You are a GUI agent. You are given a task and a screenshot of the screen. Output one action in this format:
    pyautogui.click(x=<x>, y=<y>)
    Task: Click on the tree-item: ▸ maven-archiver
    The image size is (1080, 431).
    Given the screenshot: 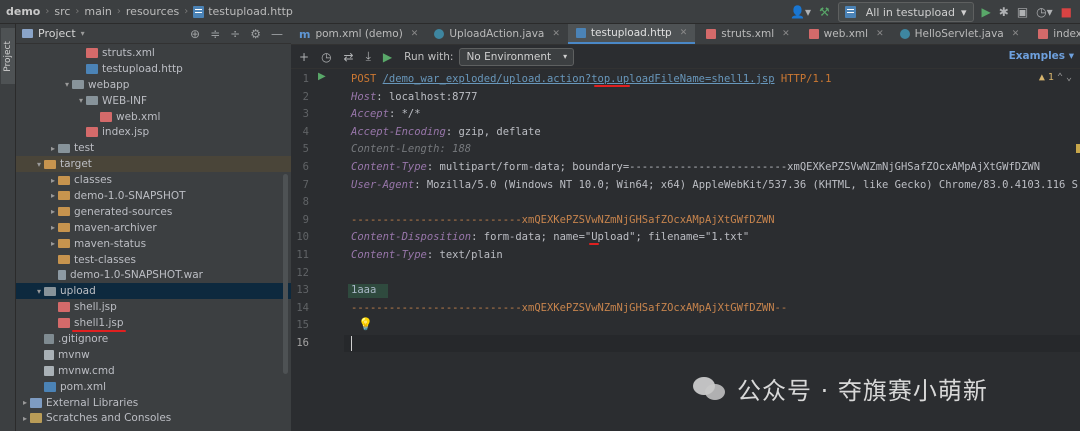 What is the action you would take?
    pyautogui.click(x=153, y=228)
    